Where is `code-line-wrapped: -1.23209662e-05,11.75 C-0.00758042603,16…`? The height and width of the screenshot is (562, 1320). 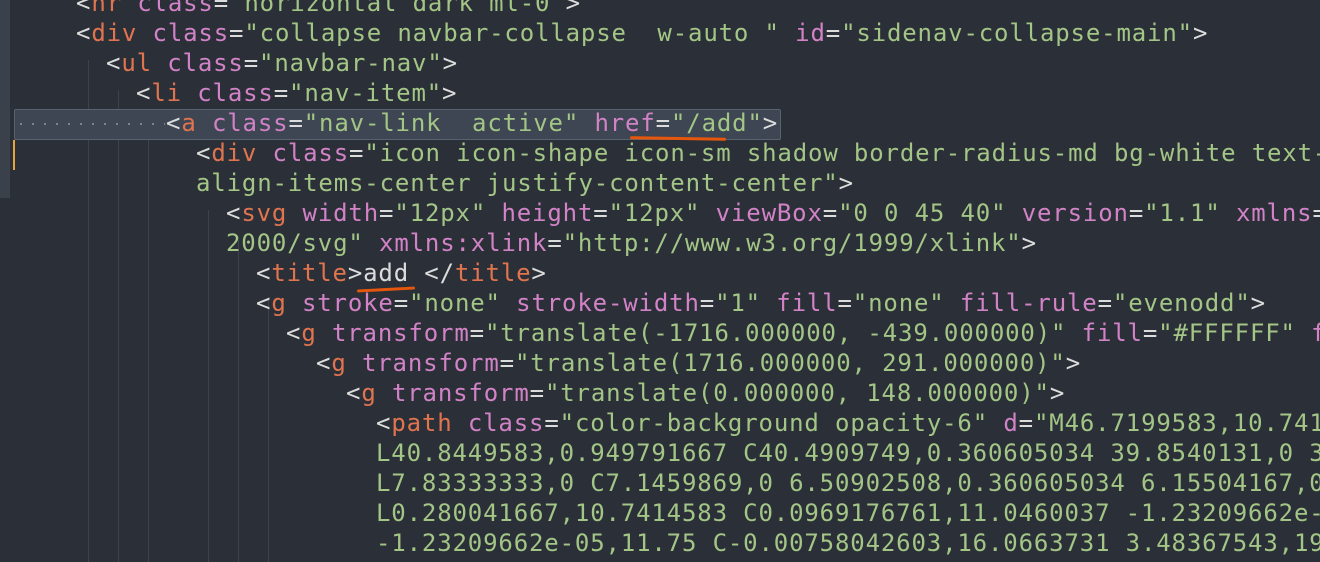 code-line-wrapped: -1.23209662e-05,11.75 C-0.00758042603,16… is located at coordinates (848, 543).